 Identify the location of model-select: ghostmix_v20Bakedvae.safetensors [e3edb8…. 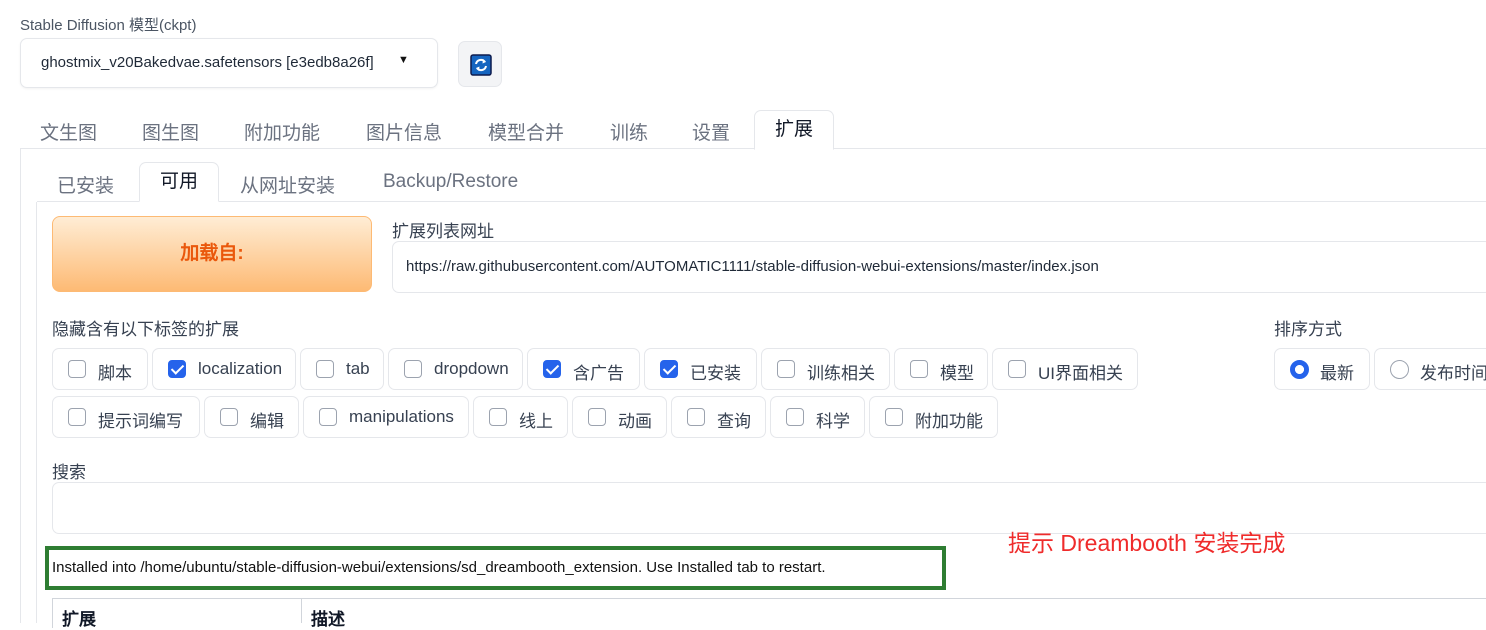
(229, 63).